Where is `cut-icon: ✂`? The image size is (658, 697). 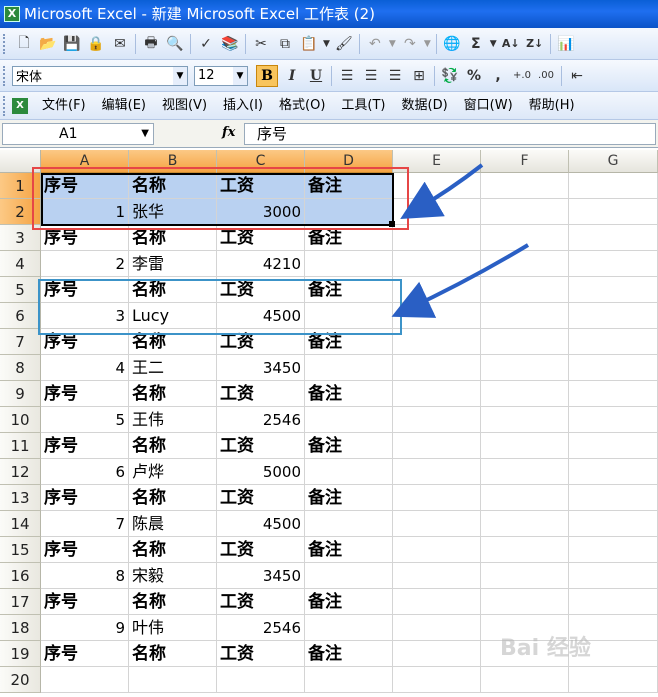
cut-icon: ✂ is located at coordinates (261, 44).